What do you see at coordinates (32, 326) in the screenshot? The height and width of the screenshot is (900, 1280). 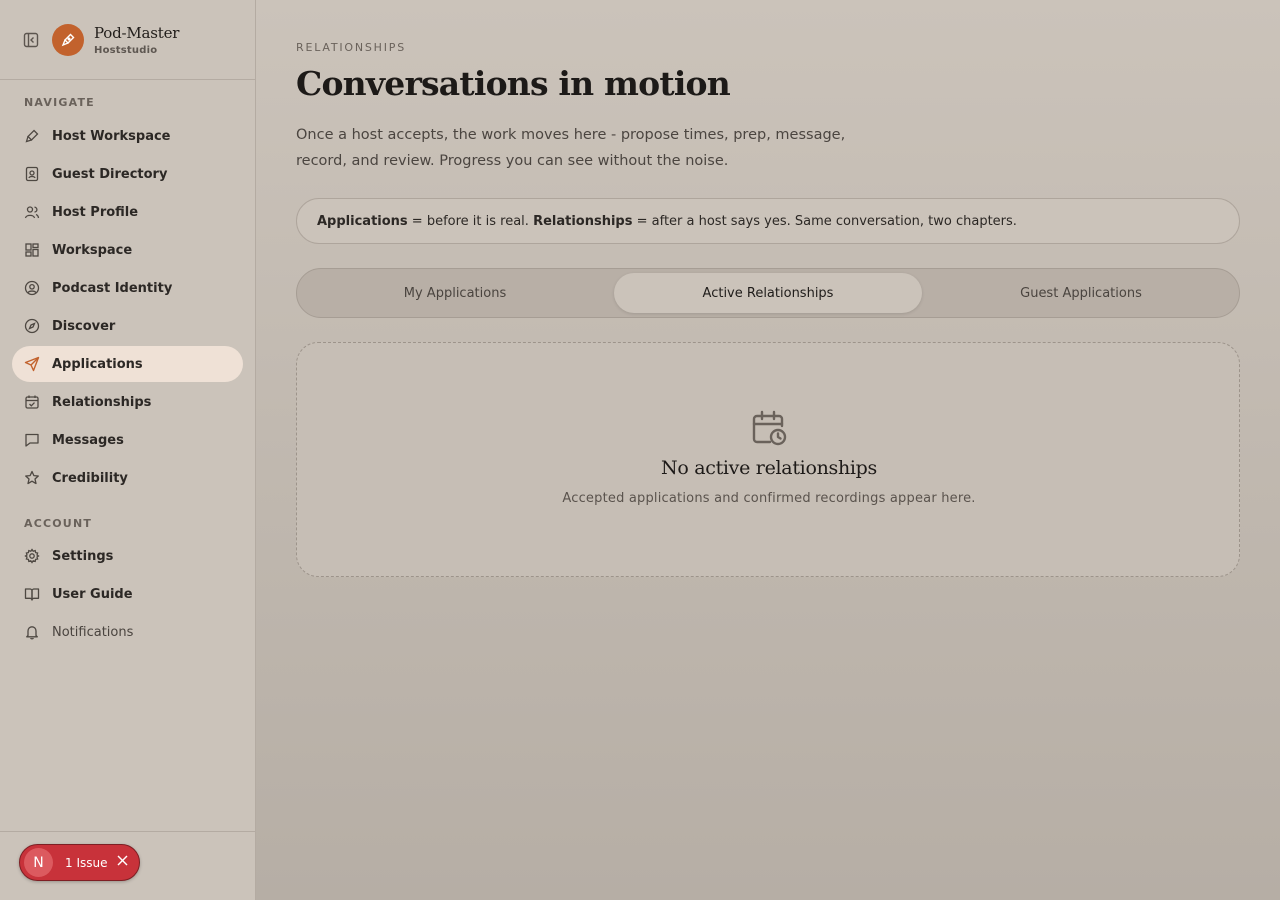 I see `compass-icon` at bounding box center [32, 326].